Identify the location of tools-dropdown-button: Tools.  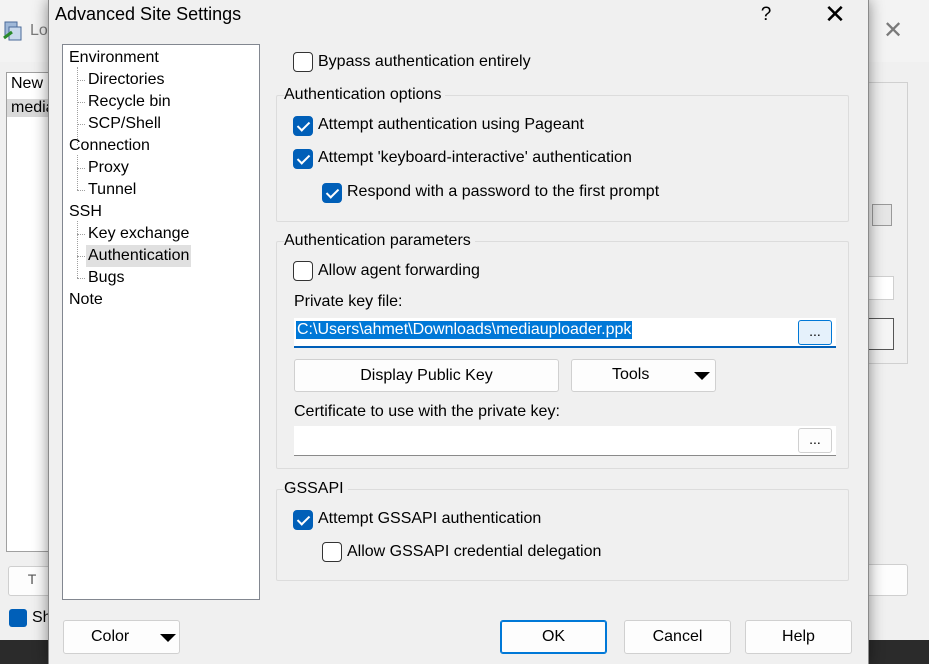
(643, 375).